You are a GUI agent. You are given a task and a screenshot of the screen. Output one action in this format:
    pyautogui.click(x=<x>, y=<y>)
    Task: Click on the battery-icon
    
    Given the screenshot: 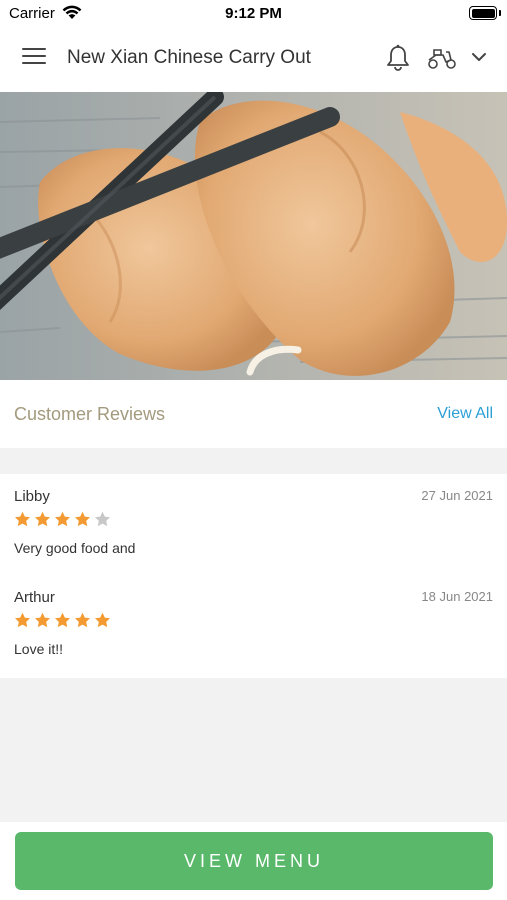 What is the action you would take?
    pyautogui.click(x=483, y=13)
    